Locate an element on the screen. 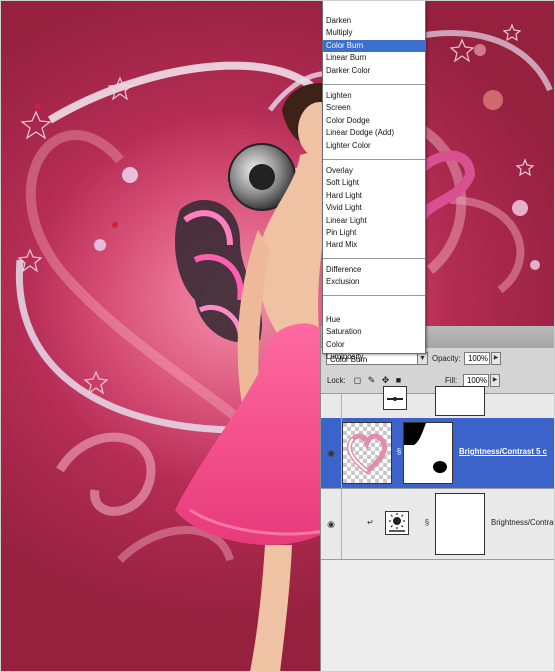 This screenshot has height=672, width=555. layer-row-selected: ◉ § Brightness/Contrast 5 c is located at coordinates (438, 453).